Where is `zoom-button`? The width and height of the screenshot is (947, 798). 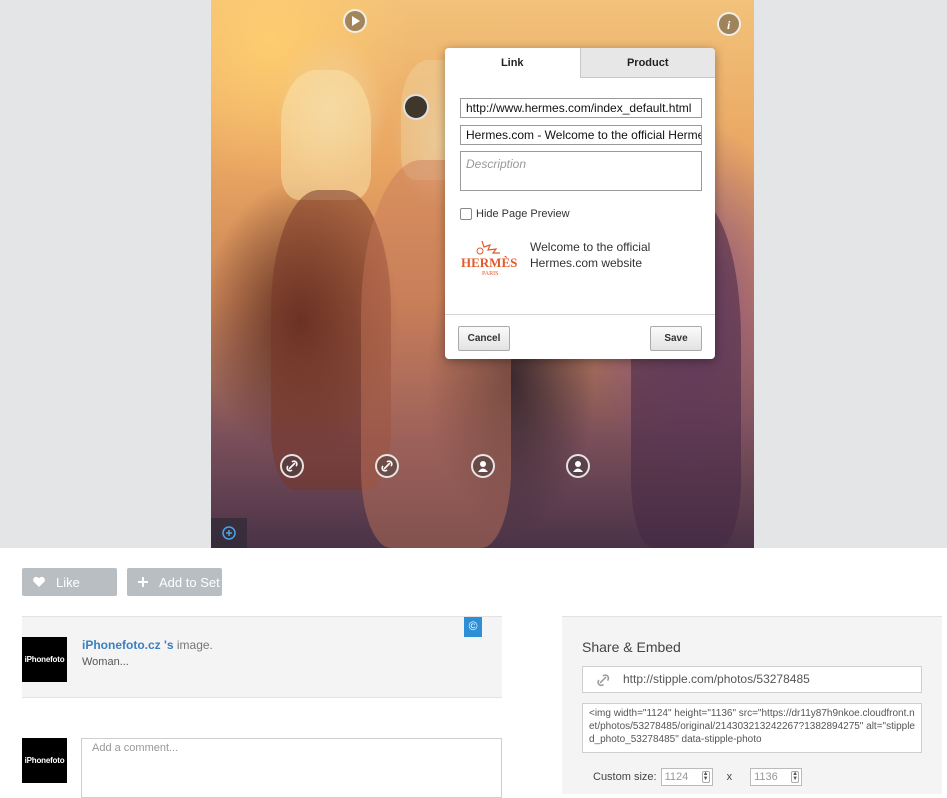 zoom-button is located at coordinates (229, 533).